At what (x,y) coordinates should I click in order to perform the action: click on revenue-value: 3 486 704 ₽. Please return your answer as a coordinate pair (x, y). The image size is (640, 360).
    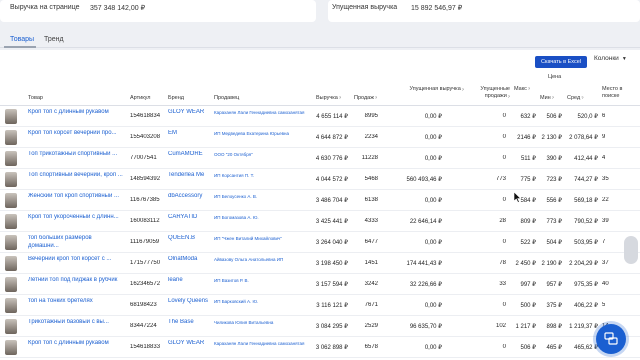
    Looking at the image, I should click on (331, 201).